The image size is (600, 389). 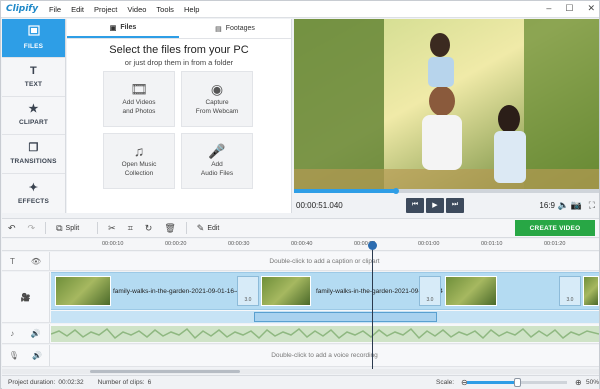 What do you see at coordinates (139, 111) in the screenshot?
I see `tile-label: and Photos` at bounding box center [139, 111].